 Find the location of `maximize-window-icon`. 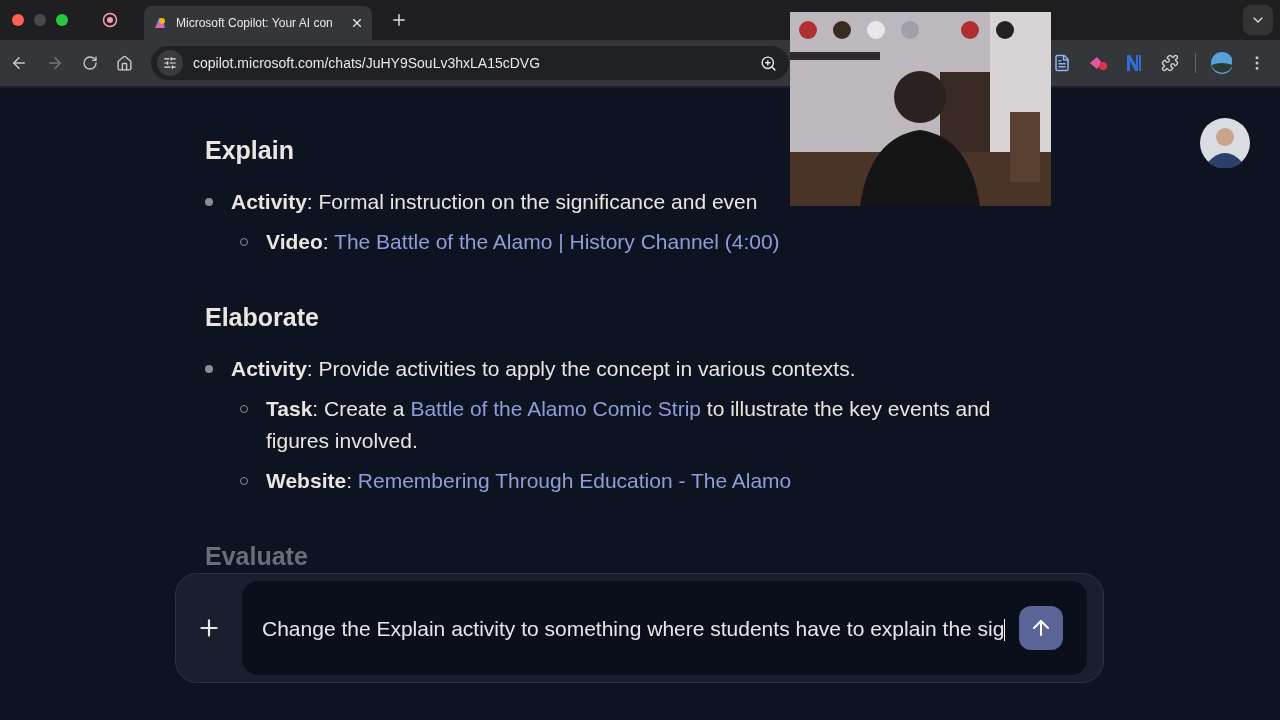

maximize-window-icon is located at coordinates (62, 20).